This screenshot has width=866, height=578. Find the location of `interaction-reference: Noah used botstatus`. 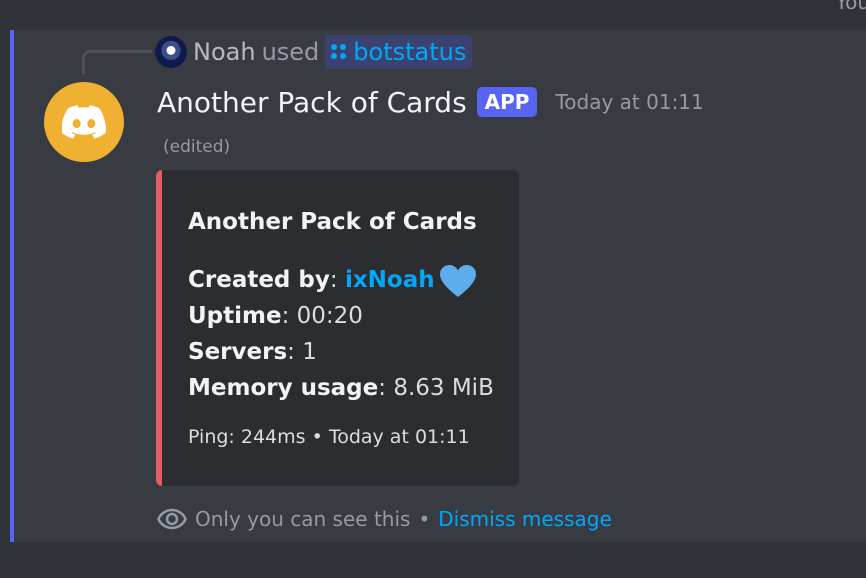

interaction-reference: Noah used botstatus is located at coordinates (314, 52).